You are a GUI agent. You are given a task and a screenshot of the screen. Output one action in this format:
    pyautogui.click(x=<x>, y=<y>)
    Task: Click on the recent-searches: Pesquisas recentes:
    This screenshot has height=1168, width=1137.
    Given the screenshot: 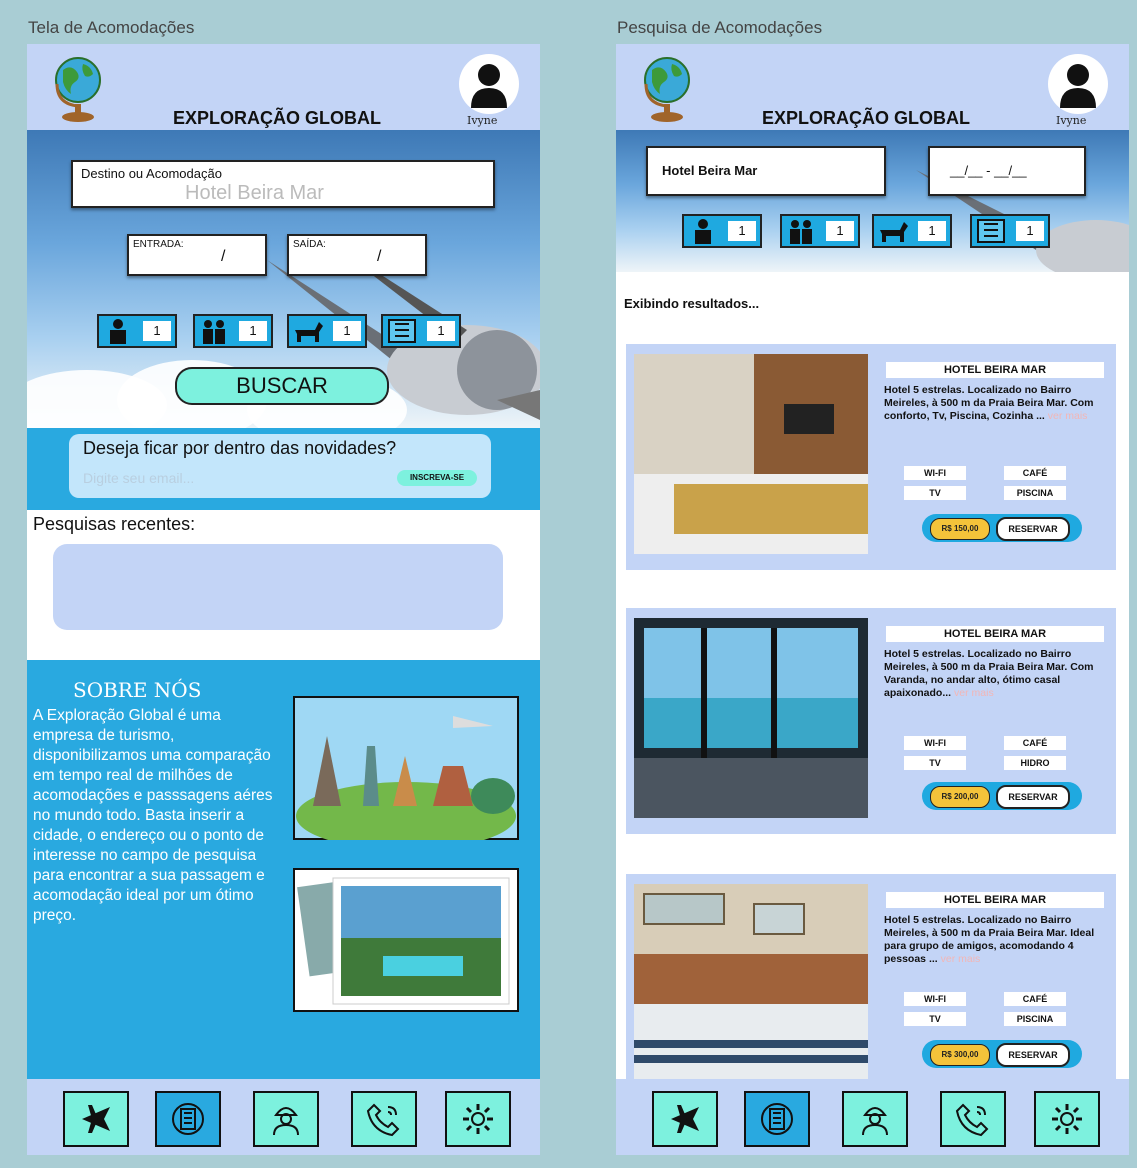 What is the action you would take?
    pyautogui.click(x=283, y=585)
    